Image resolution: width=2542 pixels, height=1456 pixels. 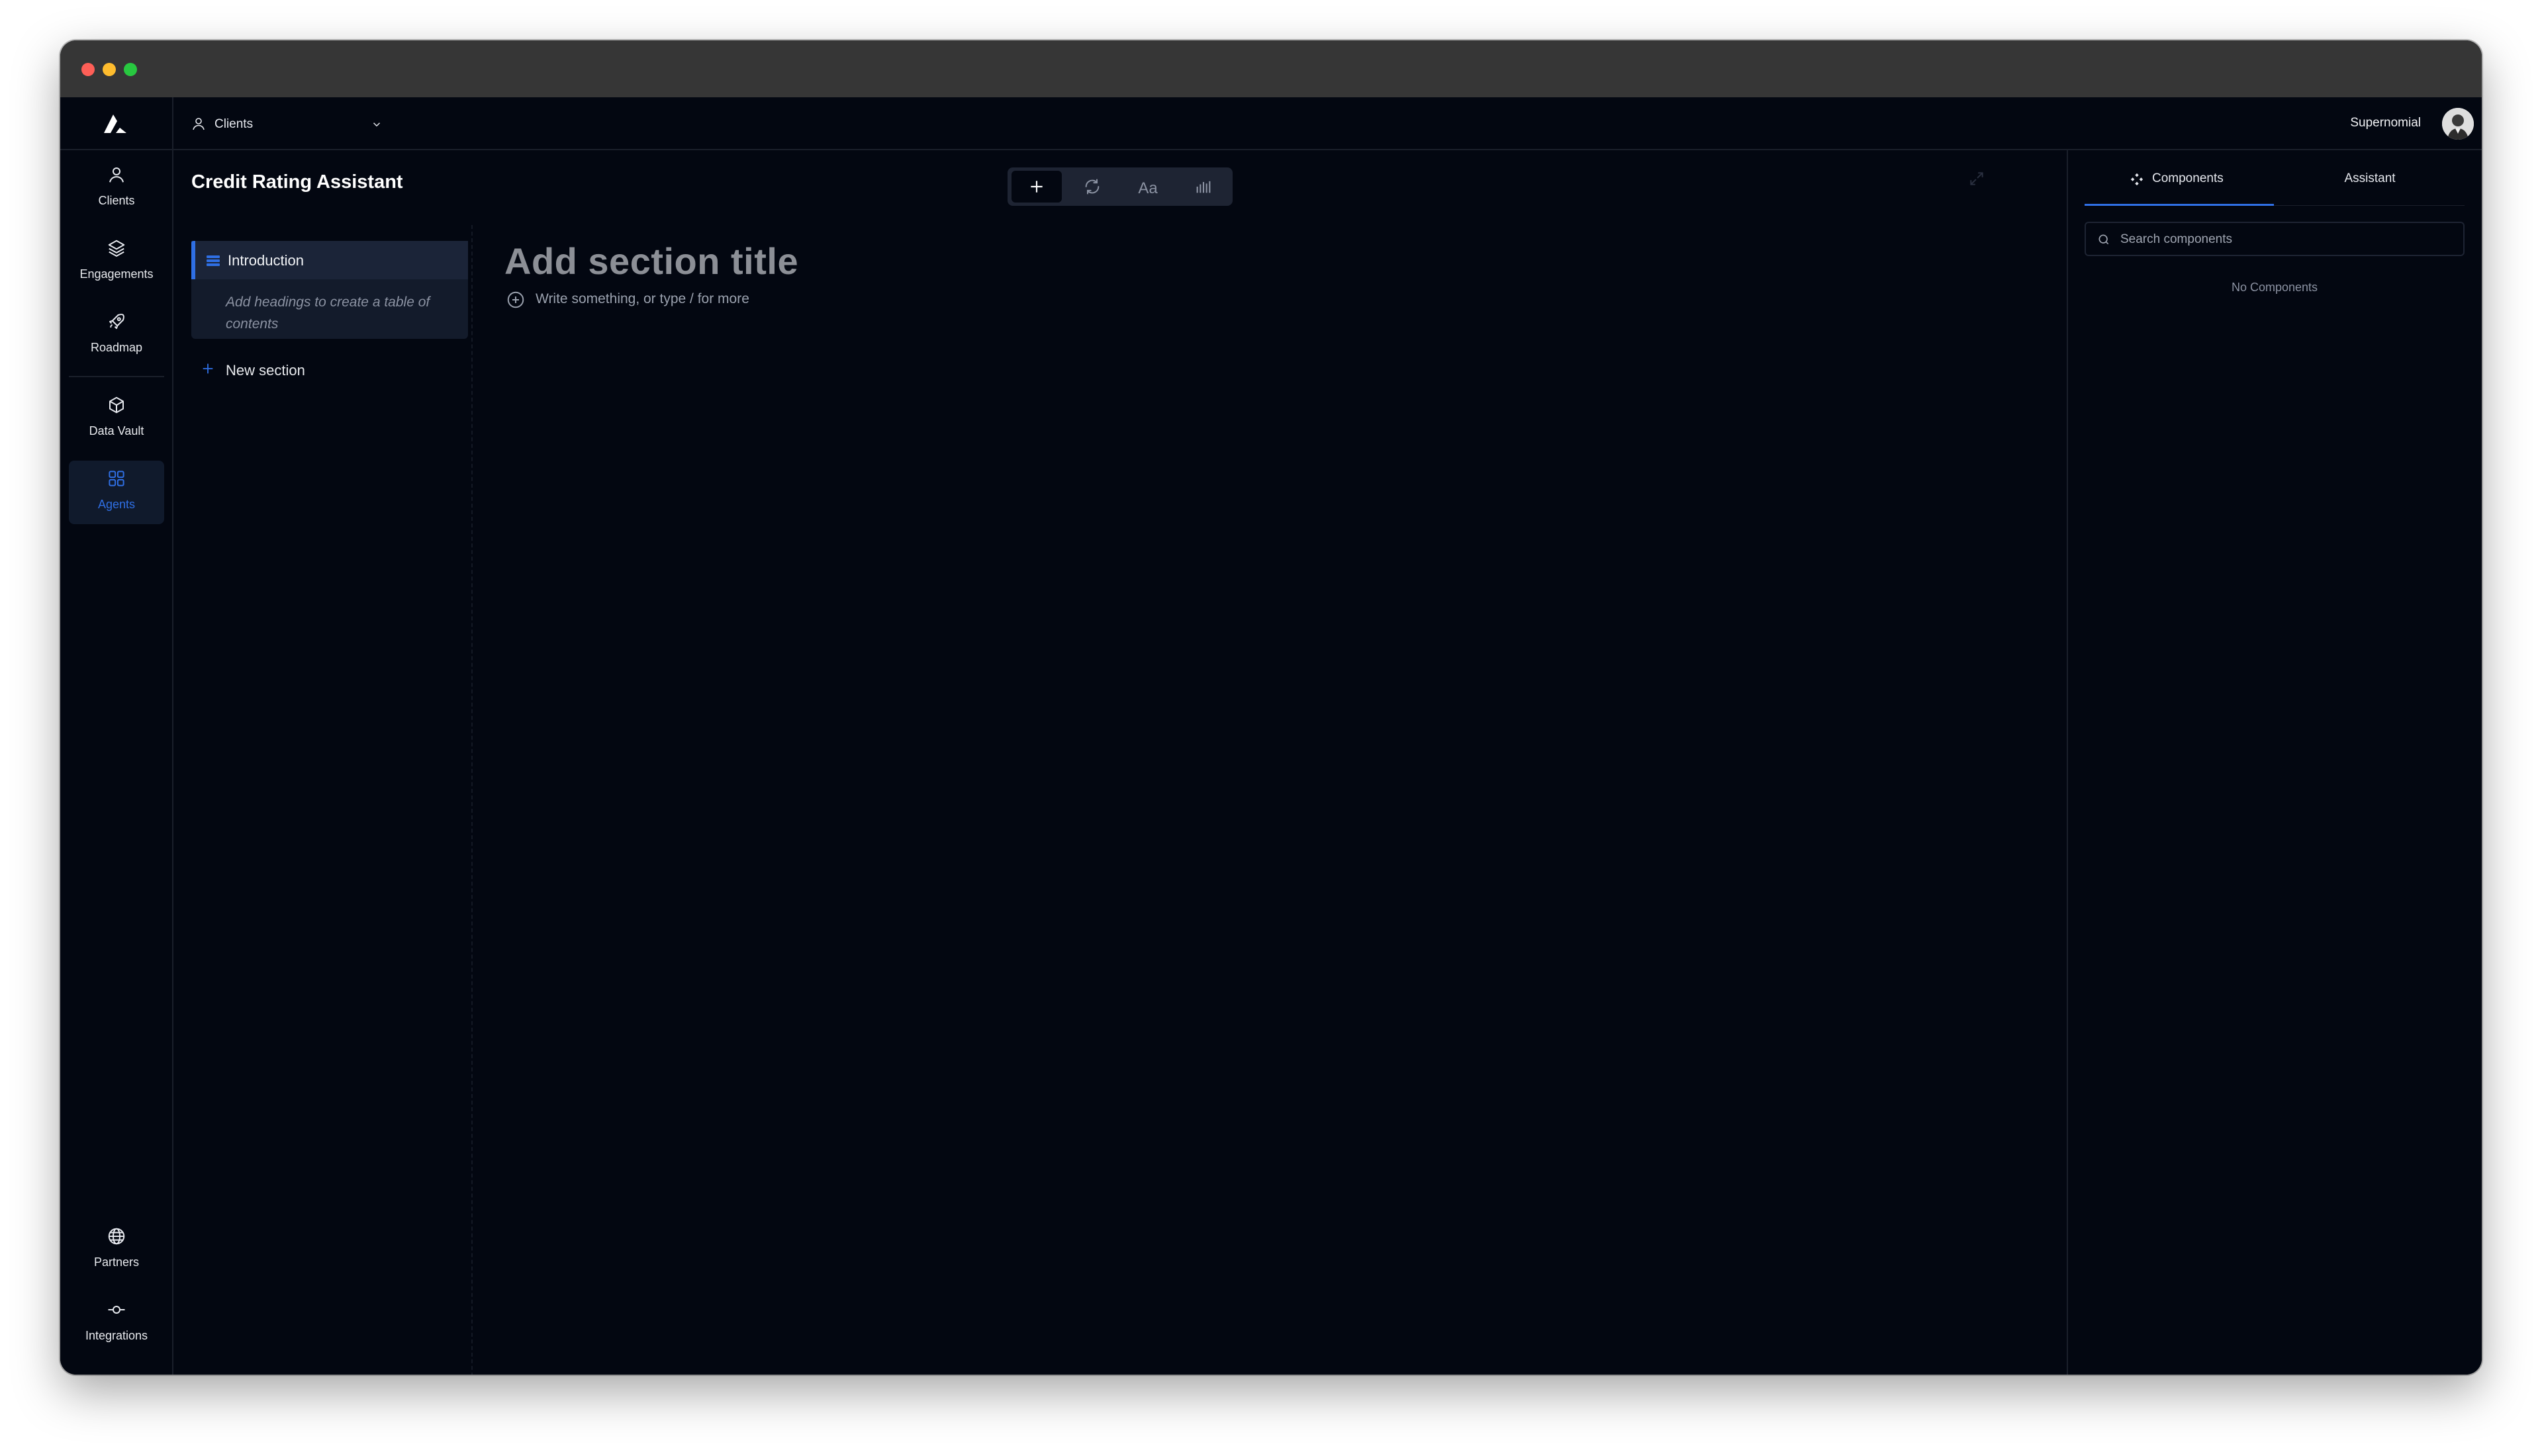 I want to click on bar-chart-icon, so click(x=1204, y=187).